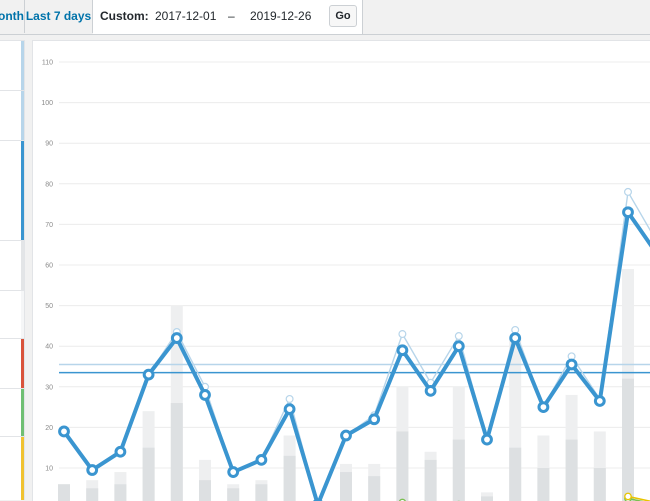 The width and height of the screenshot is (650, 501). I want to click on y-tick-label: 70, so click(49, 225).